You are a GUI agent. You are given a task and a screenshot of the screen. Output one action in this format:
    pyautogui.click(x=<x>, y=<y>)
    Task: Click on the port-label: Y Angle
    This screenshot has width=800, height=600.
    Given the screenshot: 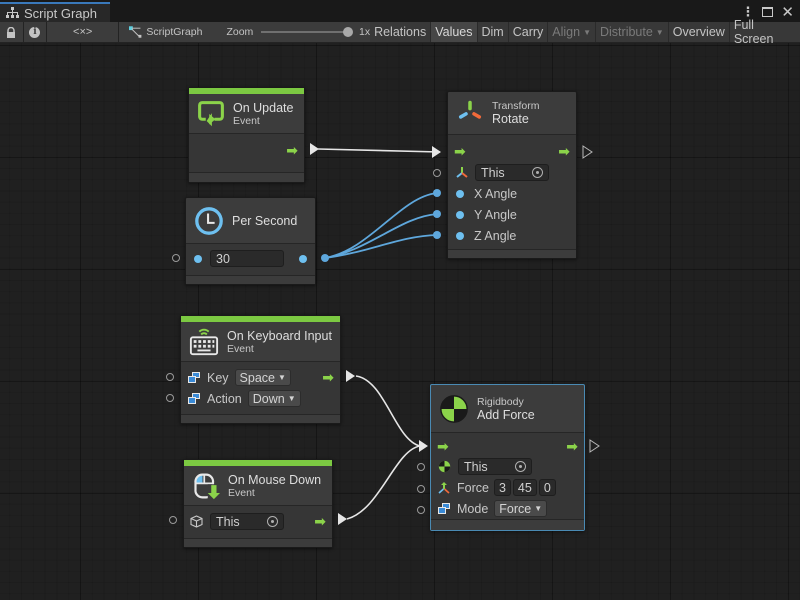 What is the action you would take?
    pyautogui.click(x=495, y=214)
    